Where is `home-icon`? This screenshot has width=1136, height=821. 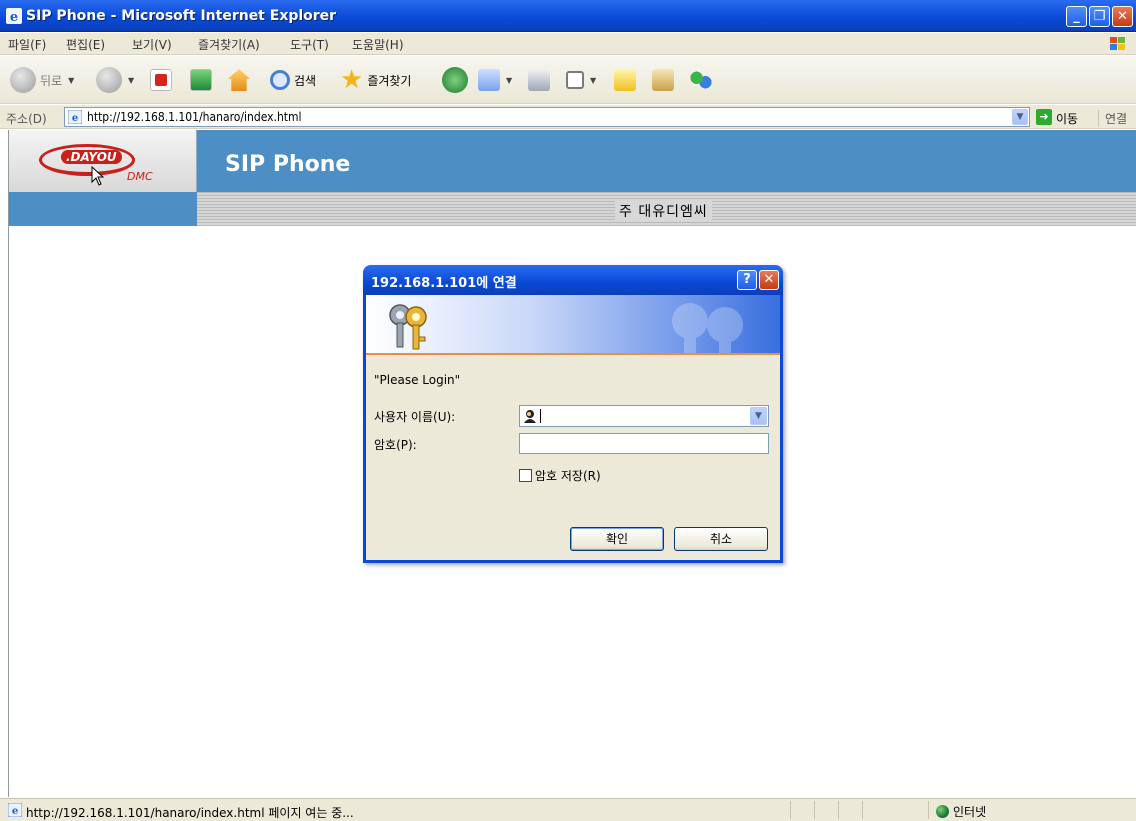 home-icon is located at coordinates (239, 80).